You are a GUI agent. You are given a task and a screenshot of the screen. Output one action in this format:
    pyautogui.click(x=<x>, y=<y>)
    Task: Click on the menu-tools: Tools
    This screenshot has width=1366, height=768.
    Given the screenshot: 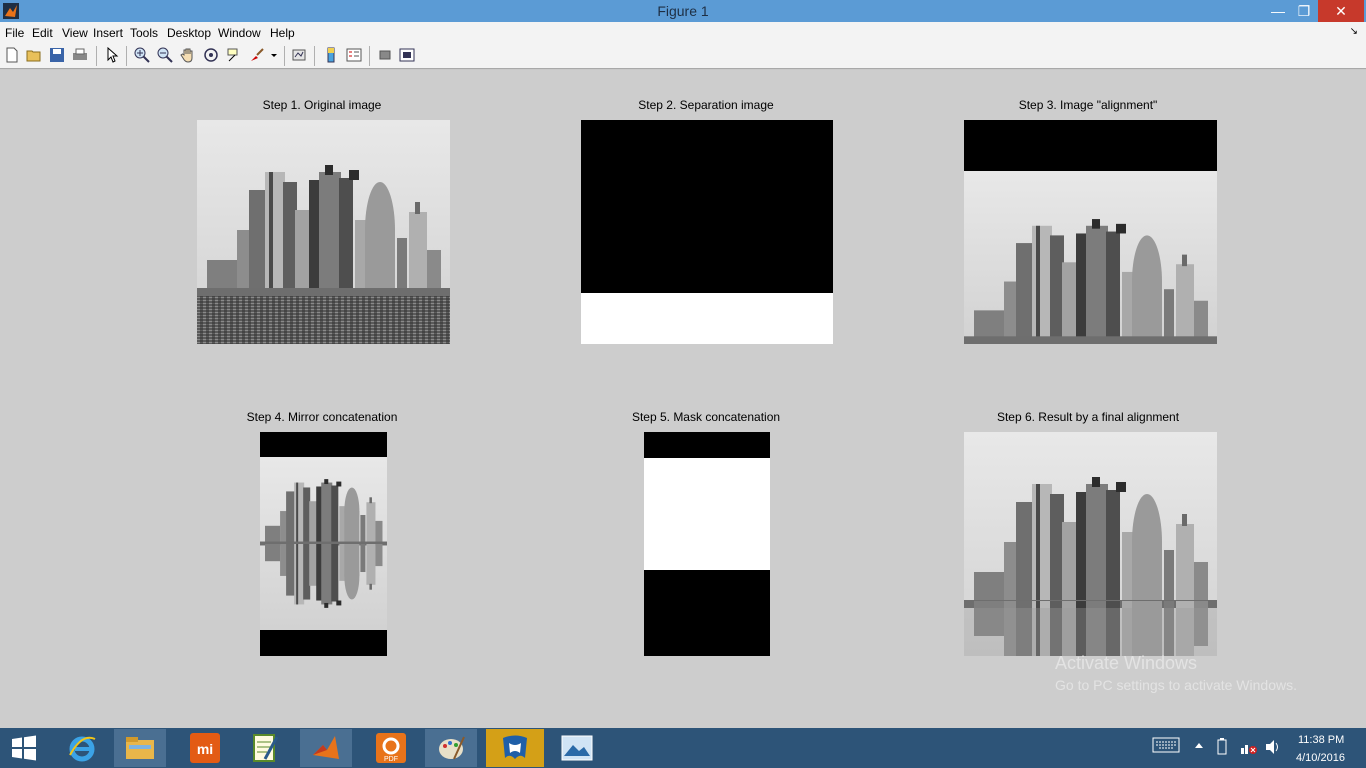 What is the action you would take?
    pyautogui.click(x=144, y=33)
    